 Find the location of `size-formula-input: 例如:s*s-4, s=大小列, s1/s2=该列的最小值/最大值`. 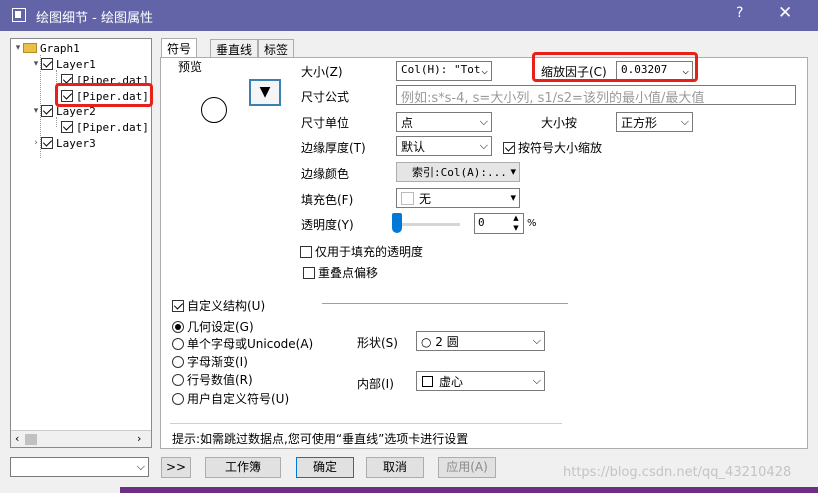

size-formula-input: 例如:s*s-4, s=大小列, s1/s2=该列的最小值/最大值 is located at coordinates (596, 95).